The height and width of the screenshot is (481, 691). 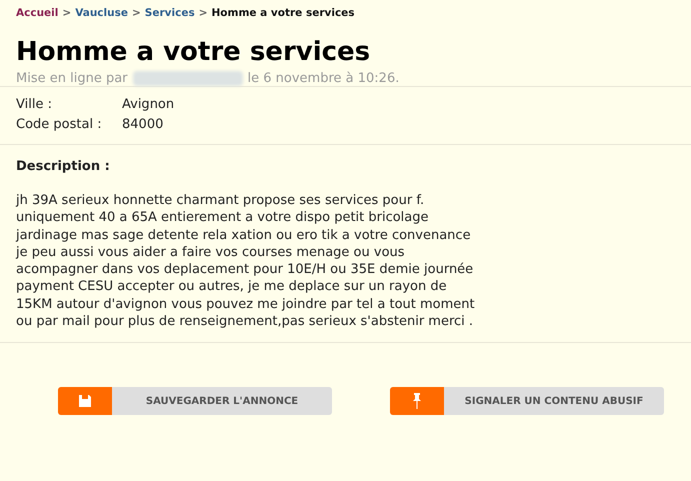 What do you see at coordinates (194, 52) in the screenshot?
I see `listing-title: Homme a votre services` at bounding box center [194, 52].